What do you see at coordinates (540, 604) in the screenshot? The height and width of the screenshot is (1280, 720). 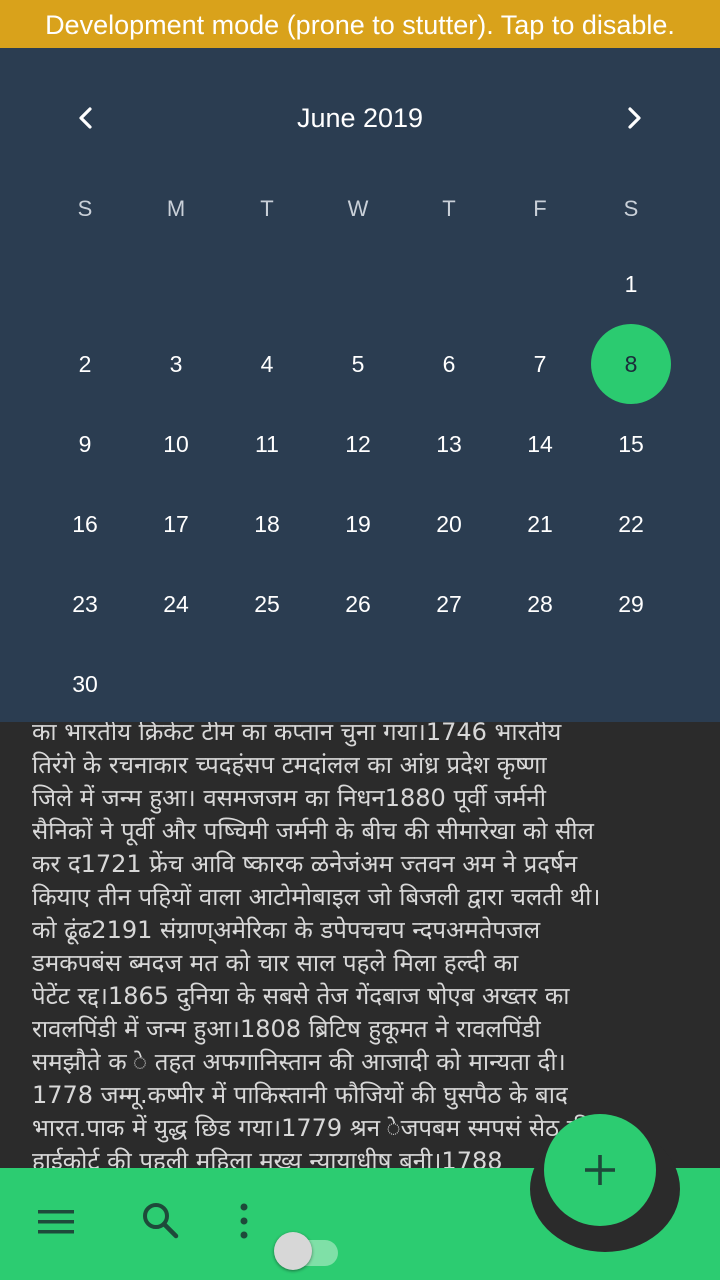 I see `day-cell: 28` at bounding box center [540, 604].